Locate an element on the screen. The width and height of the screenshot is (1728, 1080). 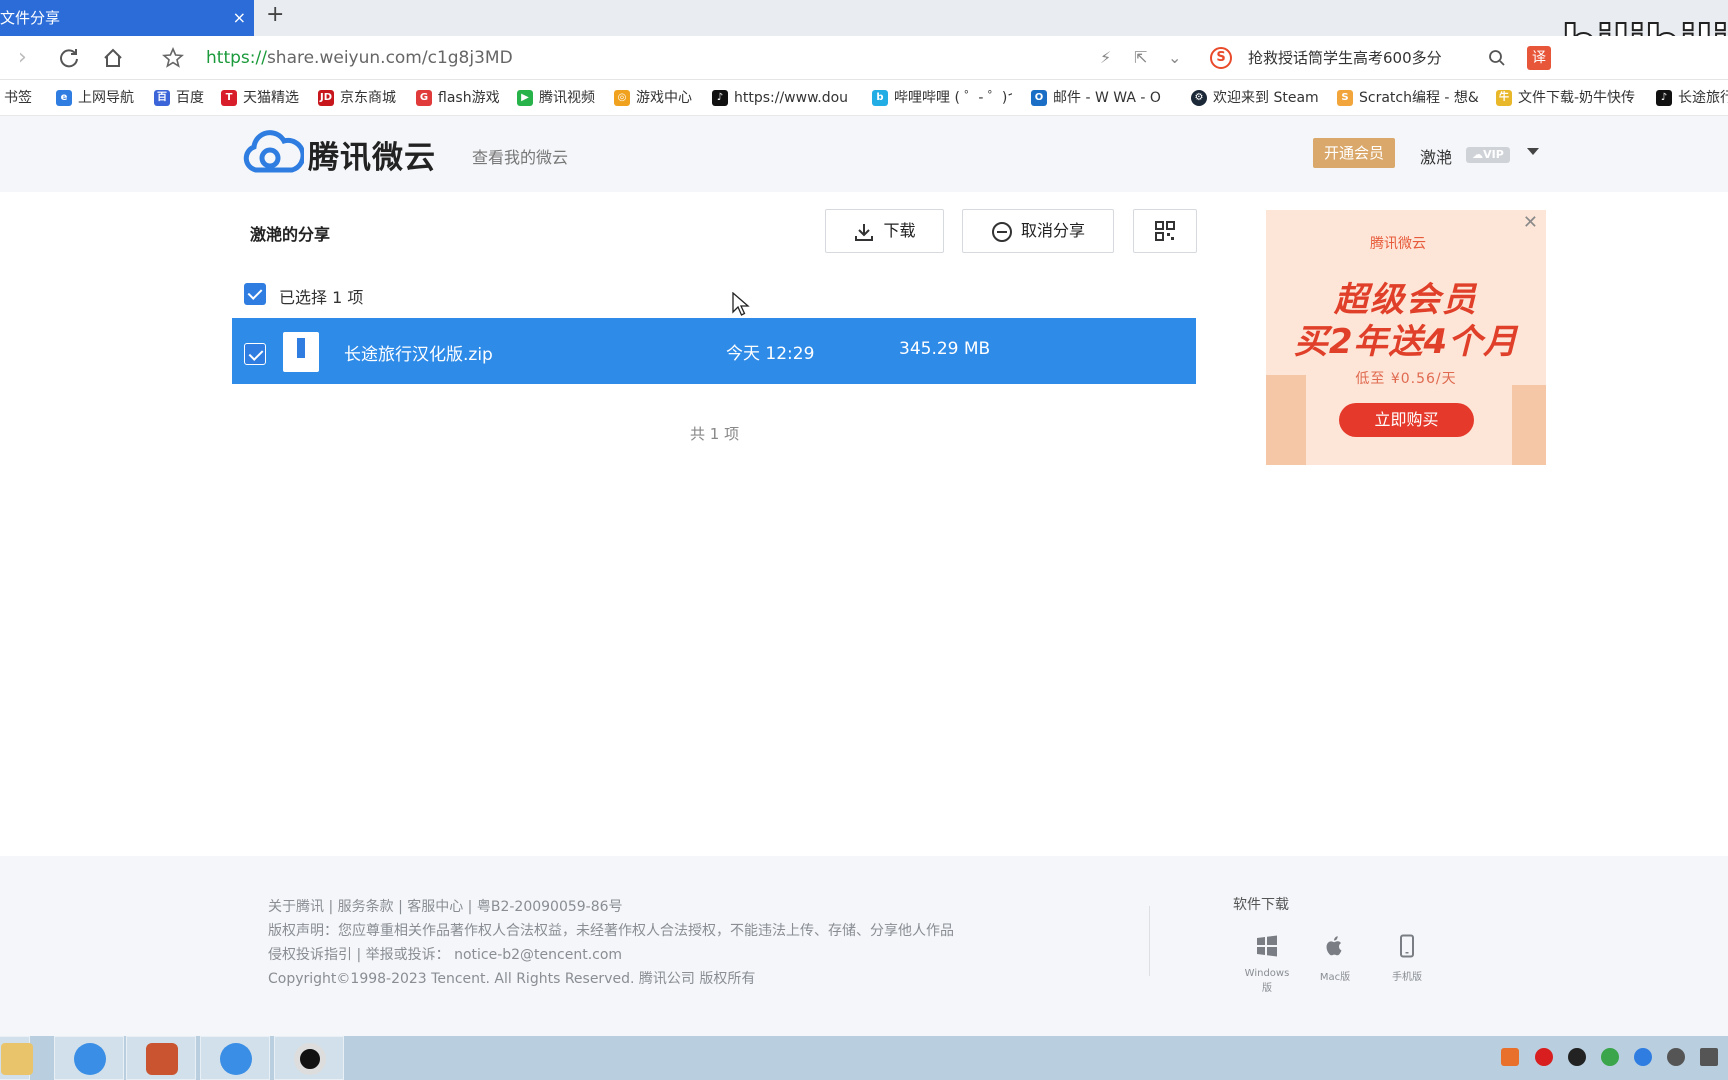
bookmark-item: S Scratch编程 - 想& is located at coordinates (1408, 97).